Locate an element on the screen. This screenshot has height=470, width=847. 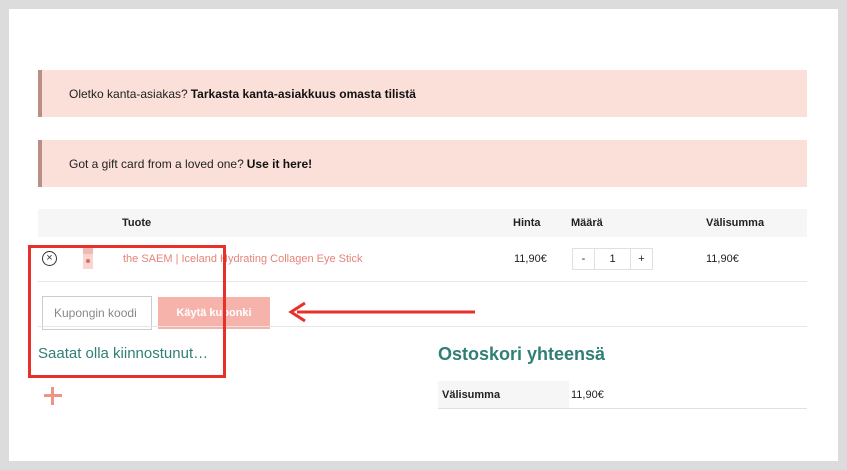
plus-icon is located at coordinates (53, 396).